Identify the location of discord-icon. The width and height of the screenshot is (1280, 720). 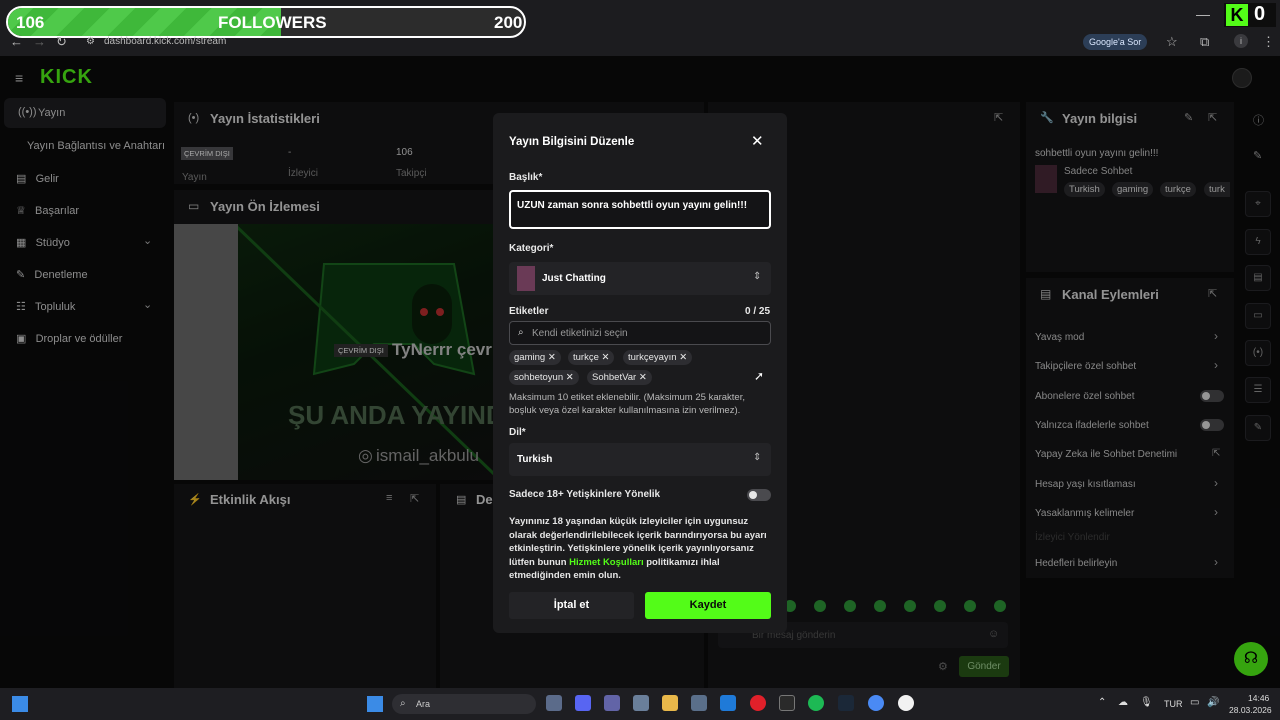
(583, 703).